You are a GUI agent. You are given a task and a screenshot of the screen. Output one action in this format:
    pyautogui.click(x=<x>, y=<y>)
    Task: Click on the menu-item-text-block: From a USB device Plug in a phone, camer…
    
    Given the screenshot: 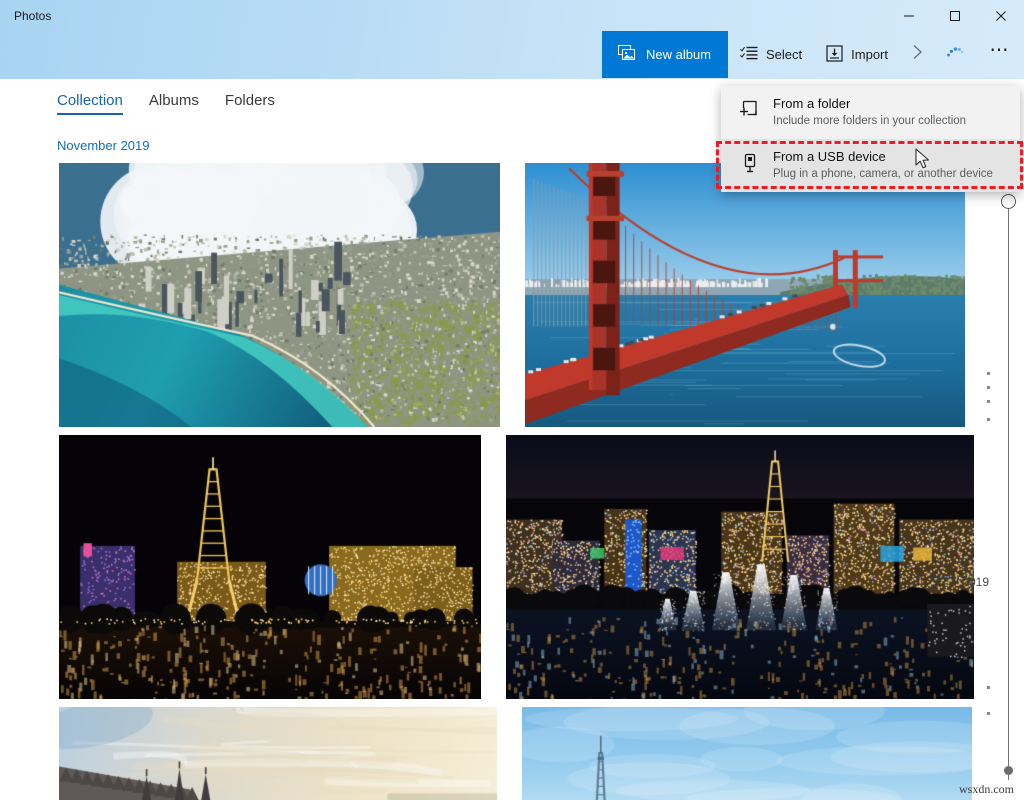 What is the action you would take?
    pyautogui.click(x=883, y=165)
    